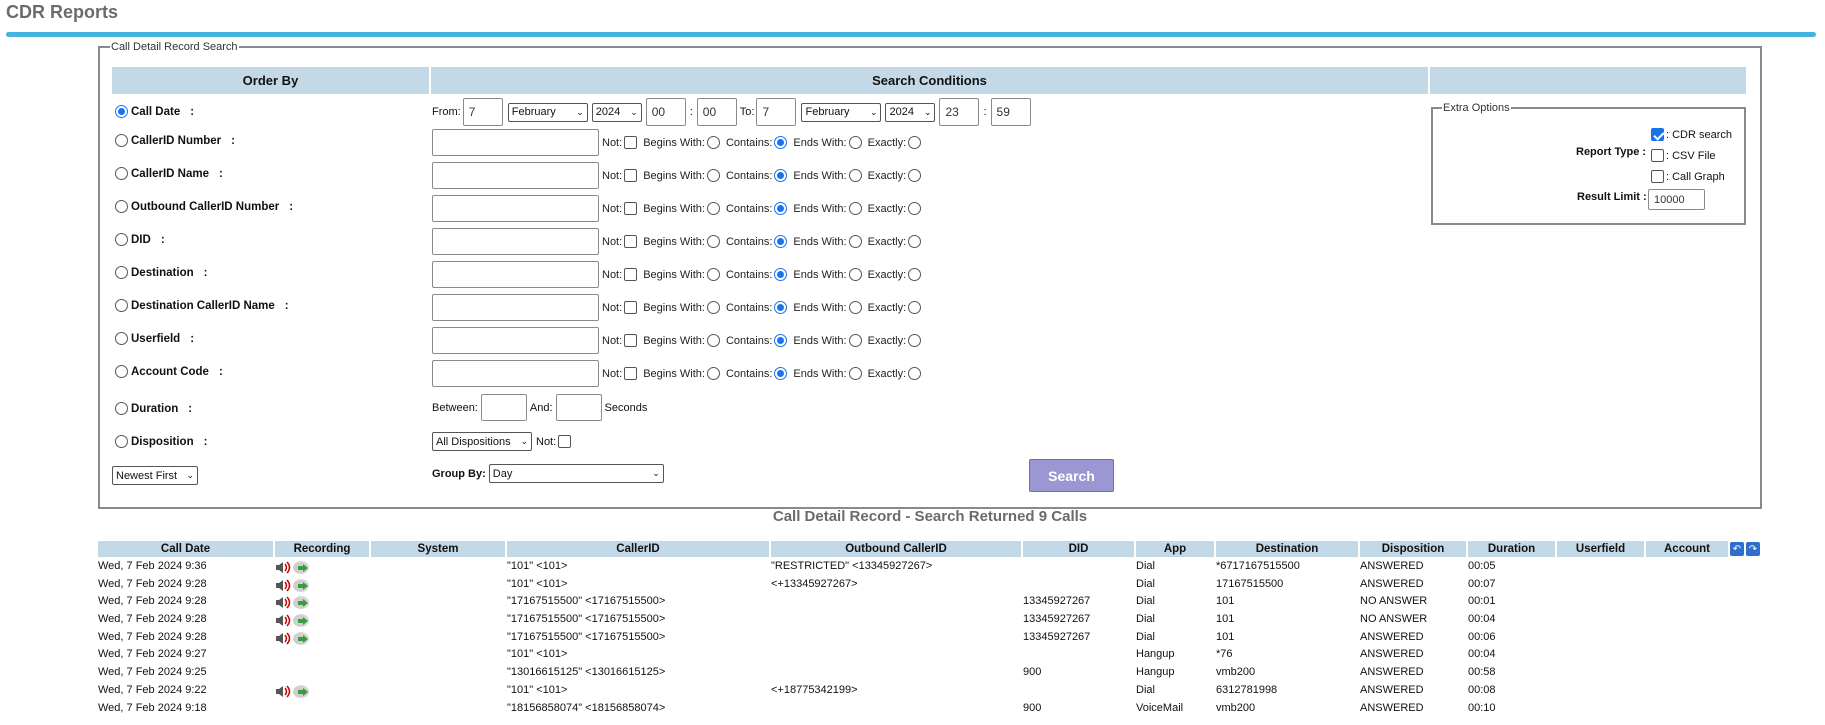 The image size is (1825, 725). I want to click on sort-order-select: Newest First ⌄, so click(155, 475).